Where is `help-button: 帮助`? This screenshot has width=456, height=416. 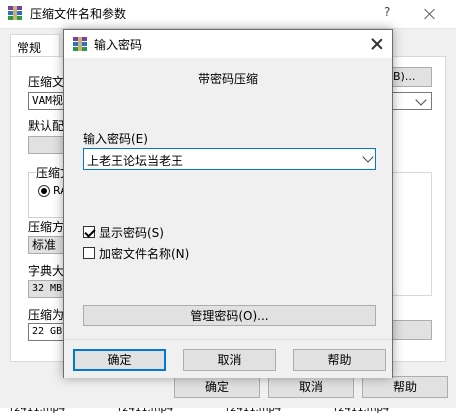 help-button: 帮助 is located at coordinates (339, 360).